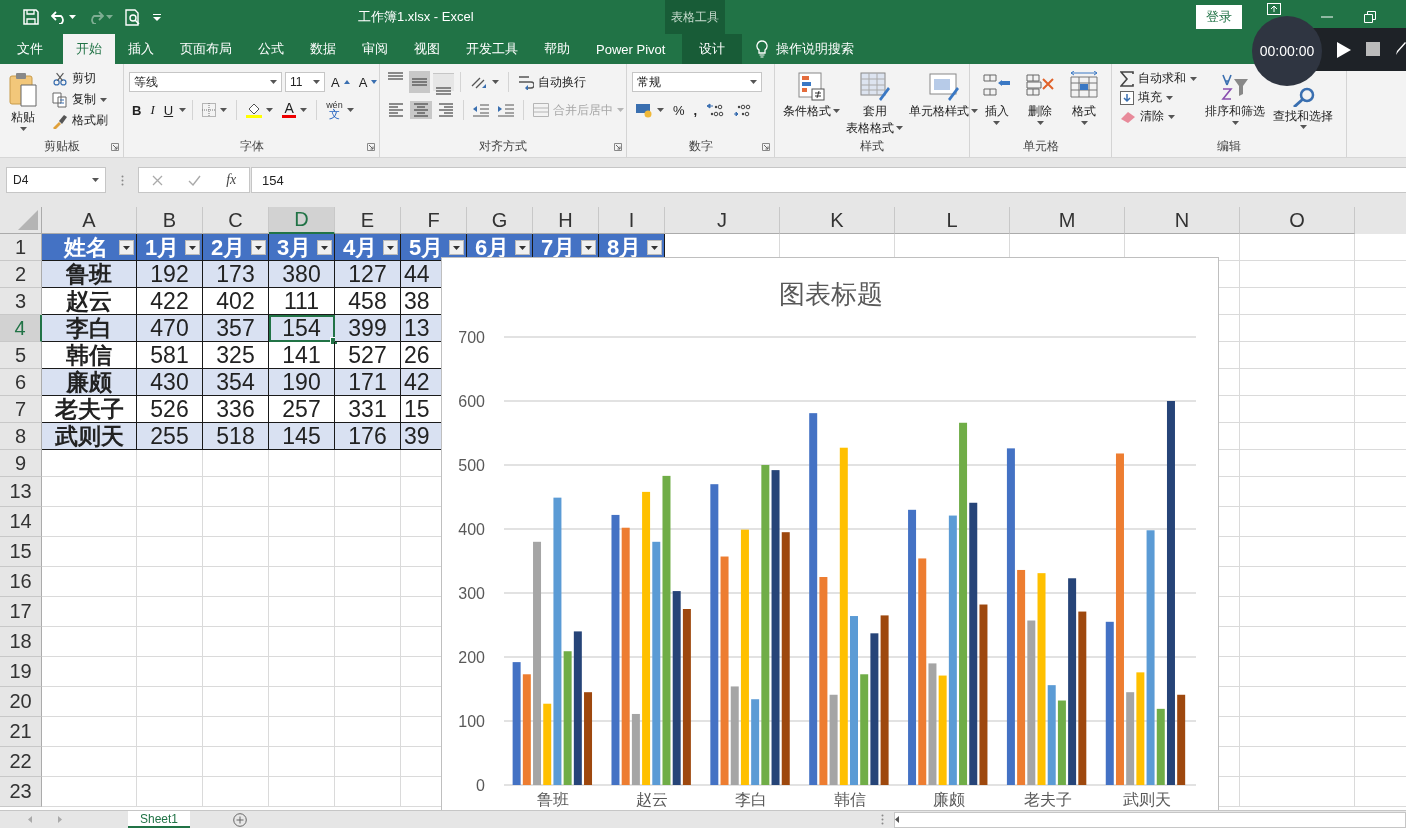 The image size is (1406, 828). I want to click on format-painter-button: 格式刷, so click(80, 120).